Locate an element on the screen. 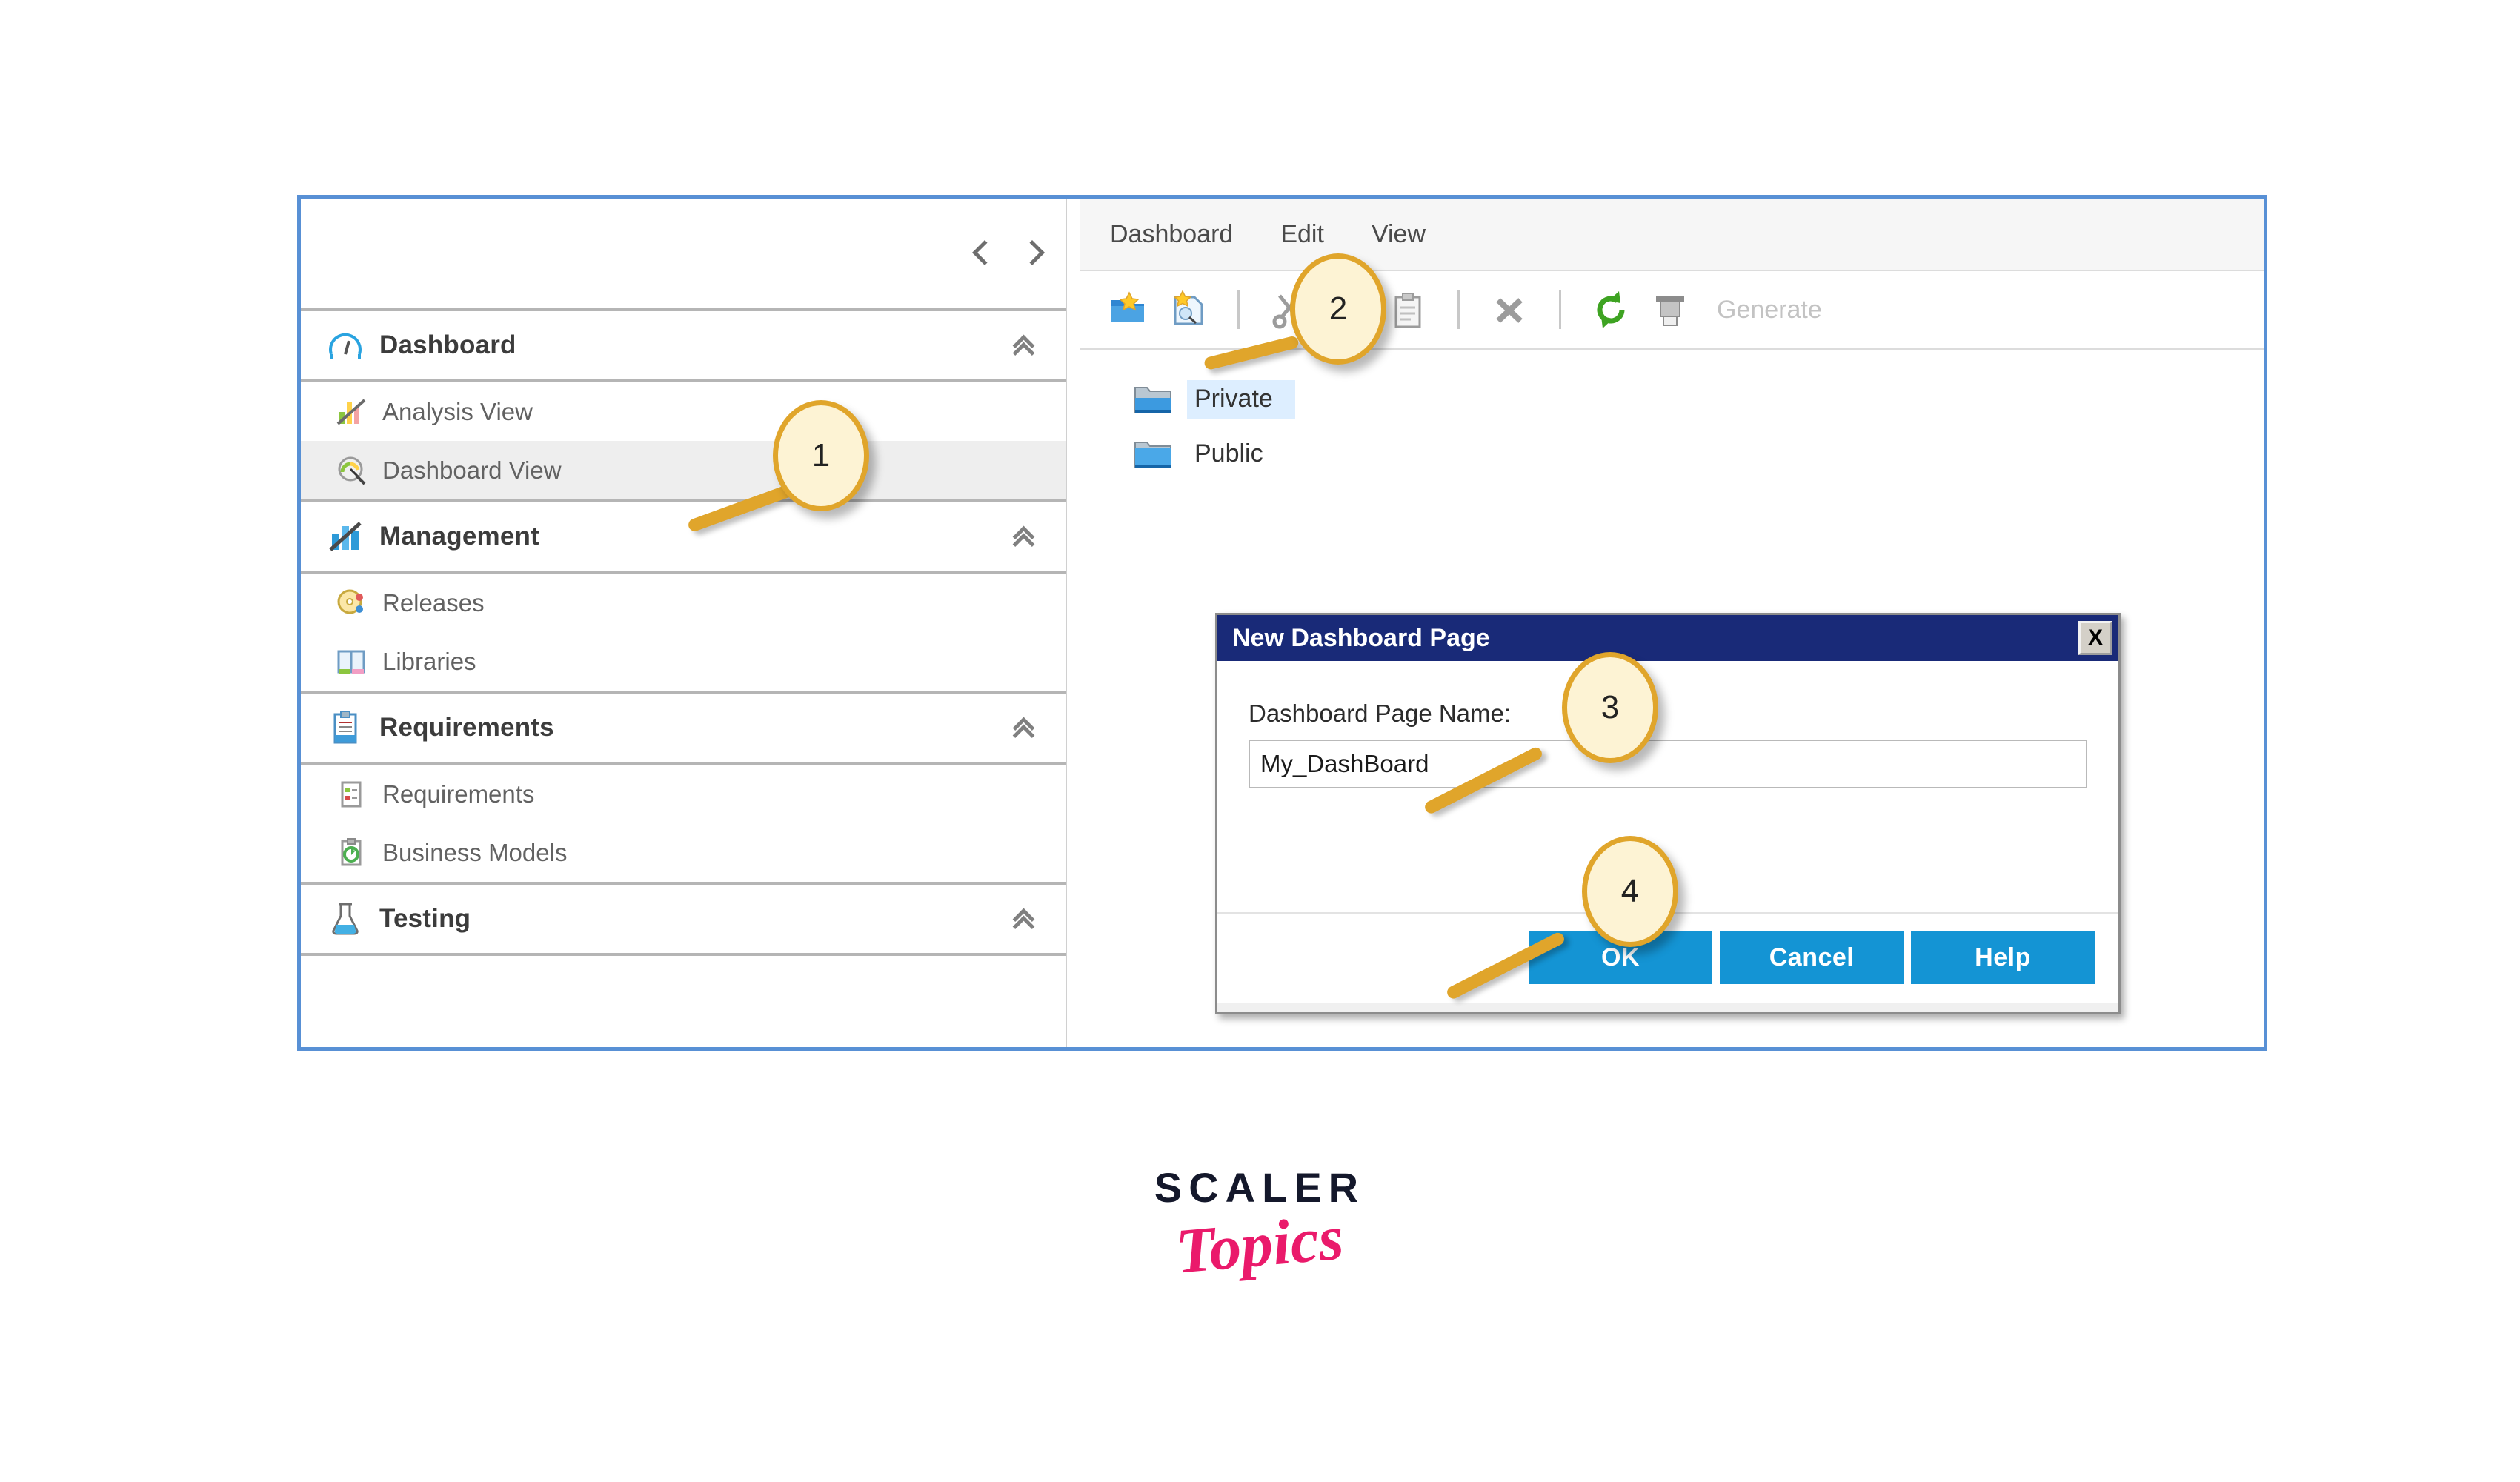 The width and height of the screenshot is (2520, 1482). dialog-title: New Dashboard Page is located at coordinates (1361, 637).